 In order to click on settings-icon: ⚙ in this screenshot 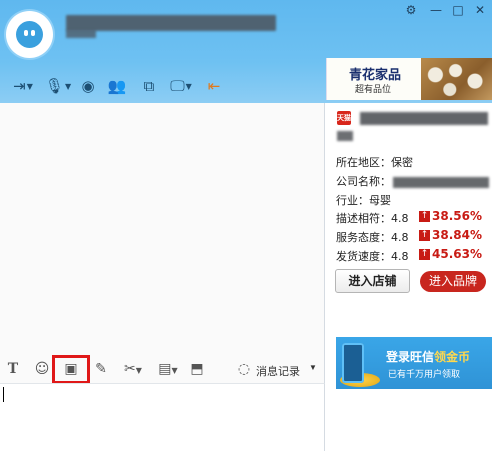, I will do `click(411, 10)`.